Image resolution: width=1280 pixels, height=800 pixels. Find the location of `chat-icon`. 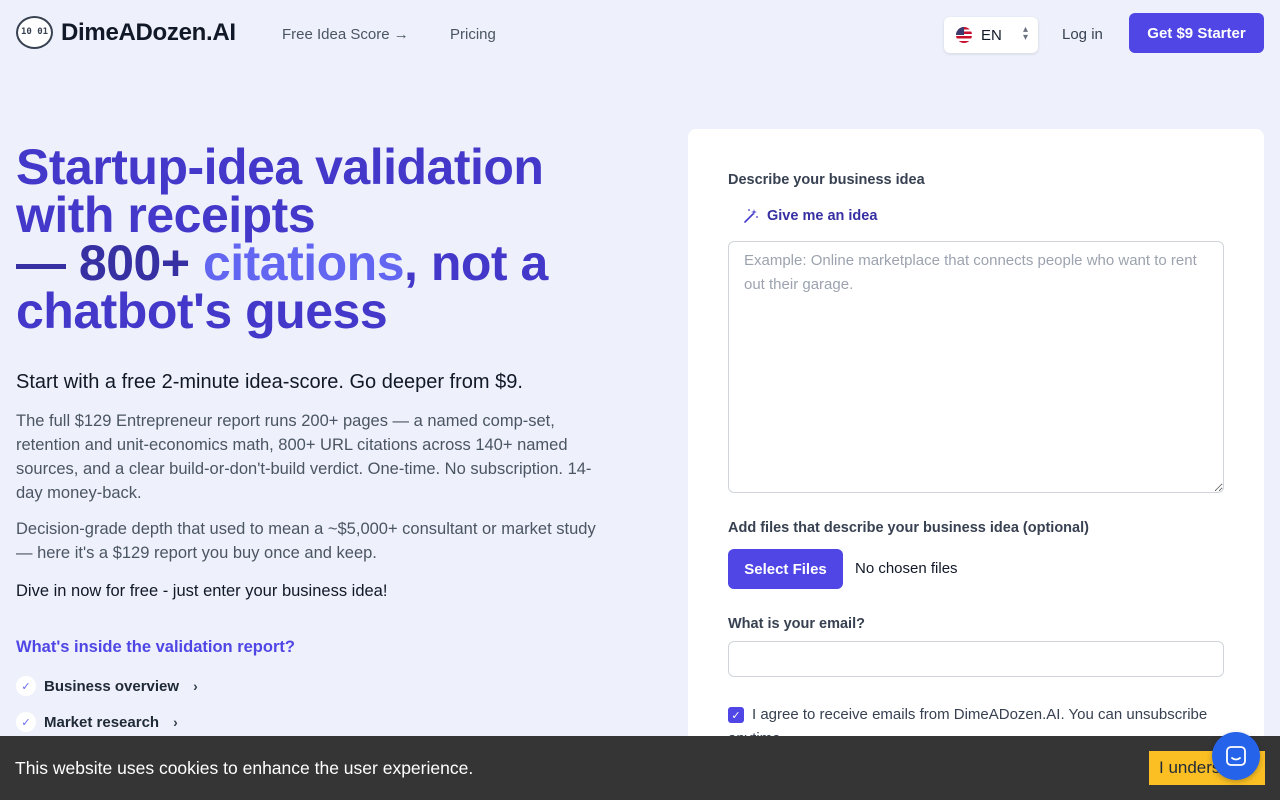

chat-icon is located at coordinates (1236, 756).